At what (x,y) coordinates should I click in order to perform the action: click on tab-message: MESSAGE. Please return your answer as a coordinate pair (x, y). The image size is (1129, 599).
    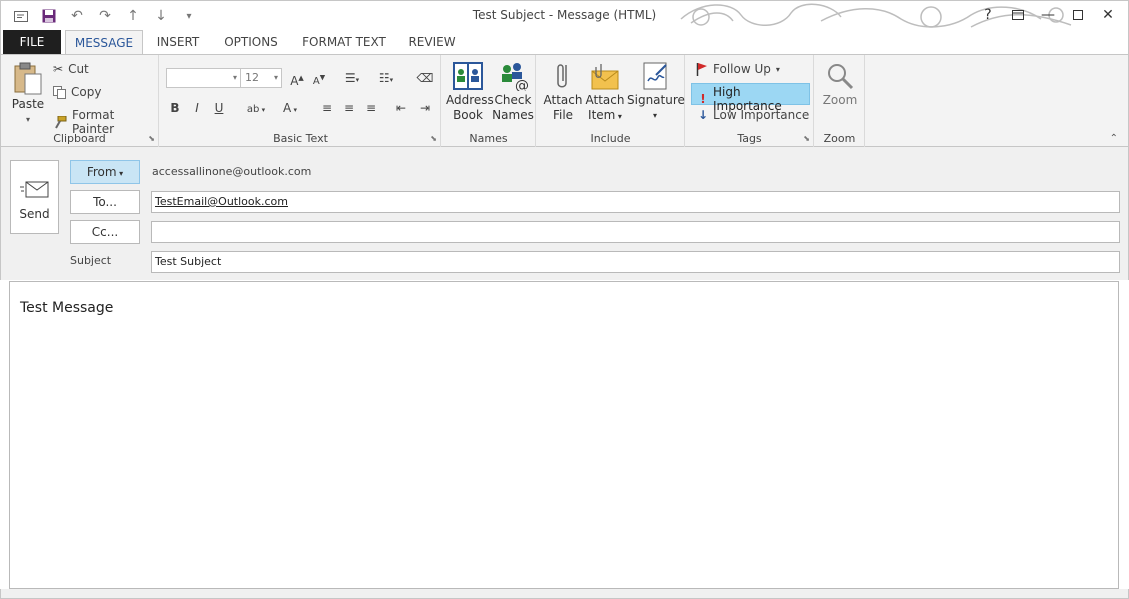
    Looking at the image, I should click on (104, 42).